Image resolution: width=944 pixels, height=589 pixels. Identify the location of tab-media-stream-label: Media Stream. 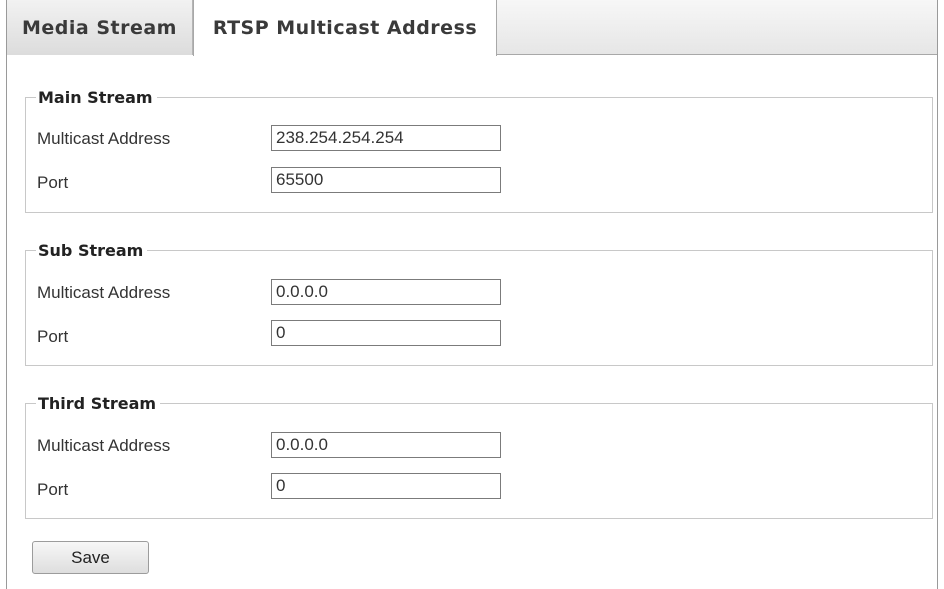
(99, 27).